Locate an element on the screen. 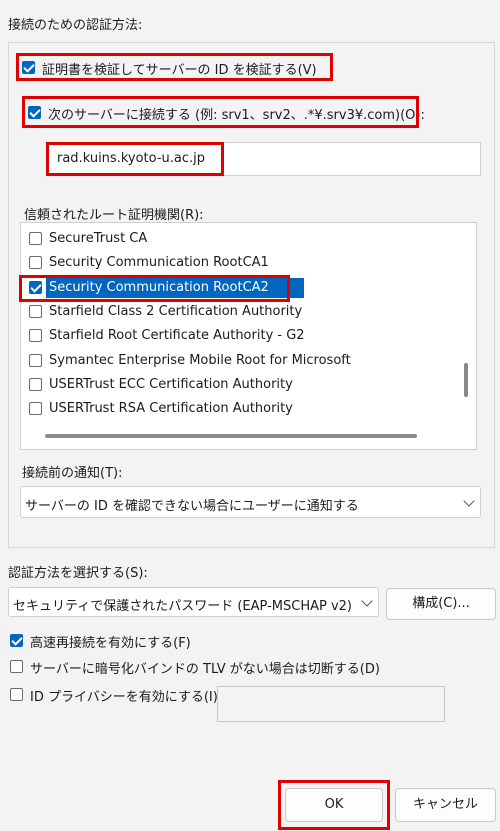 The height and width of the screenshot is (831, 500). list-item: USERTrust RSA Certification Authority is located at coordinates (240, 409).